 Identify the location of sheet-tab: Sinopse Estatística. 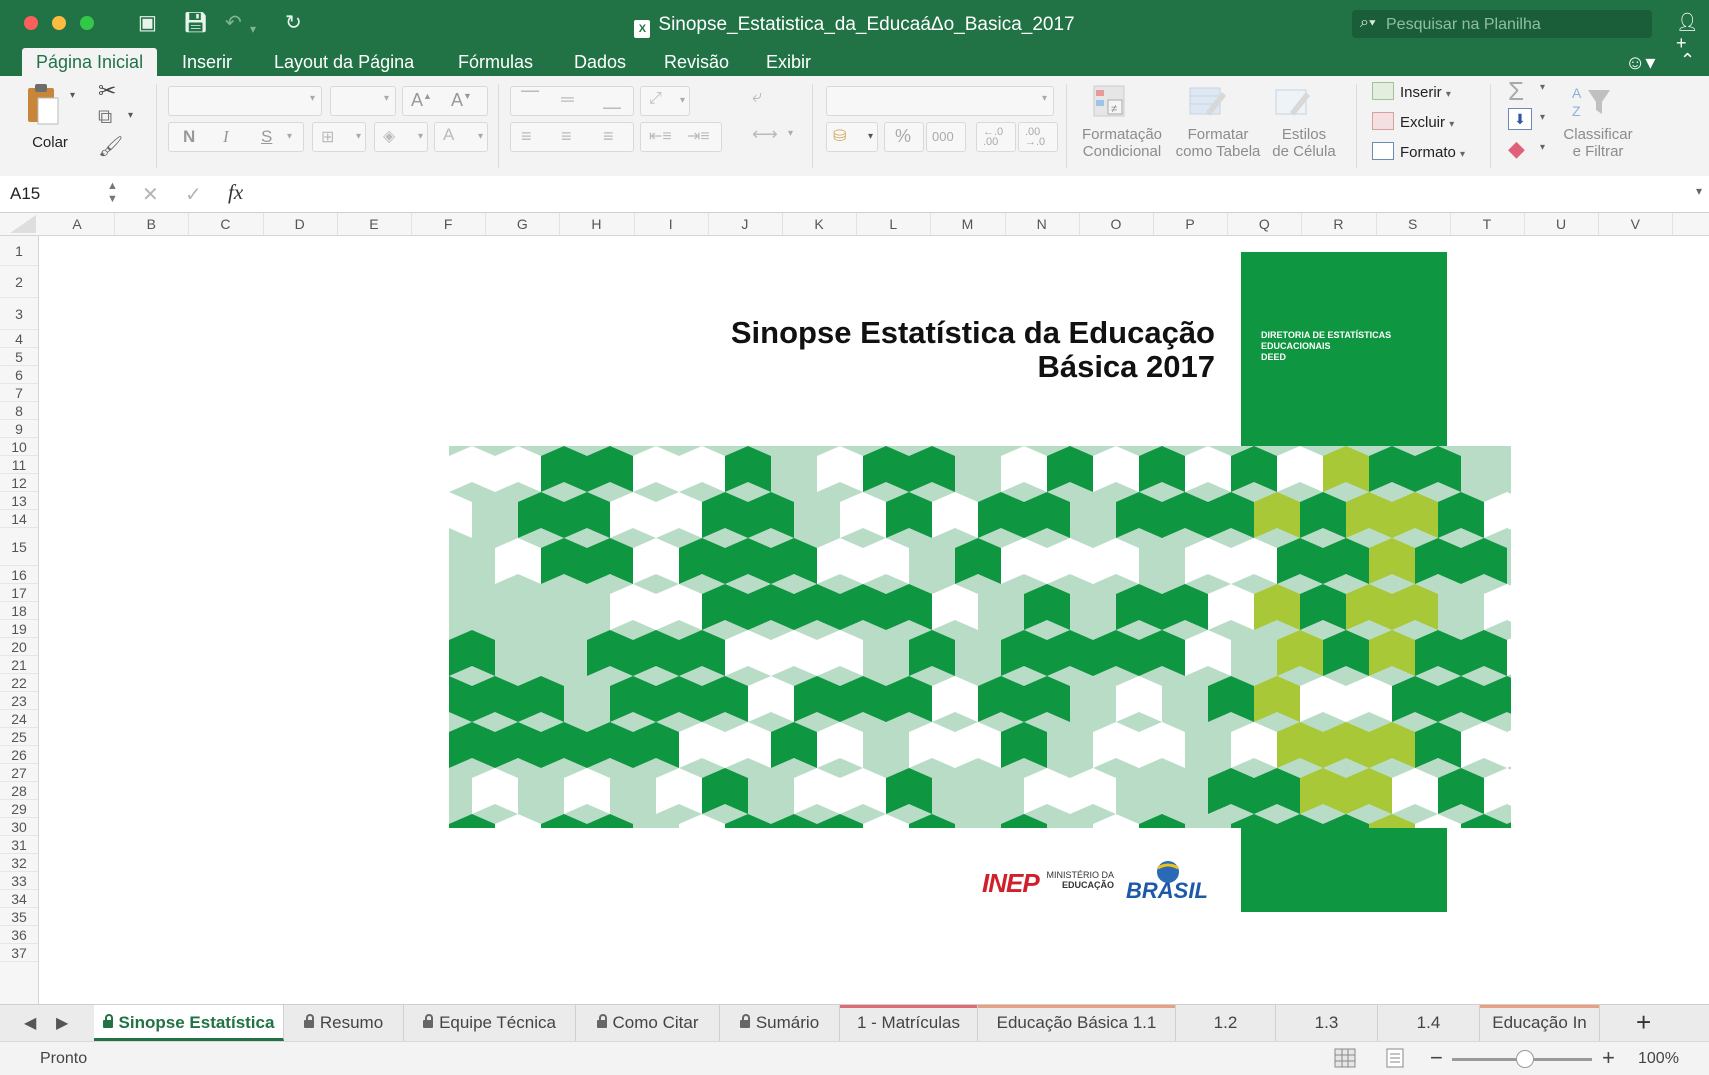
(189, 1023).